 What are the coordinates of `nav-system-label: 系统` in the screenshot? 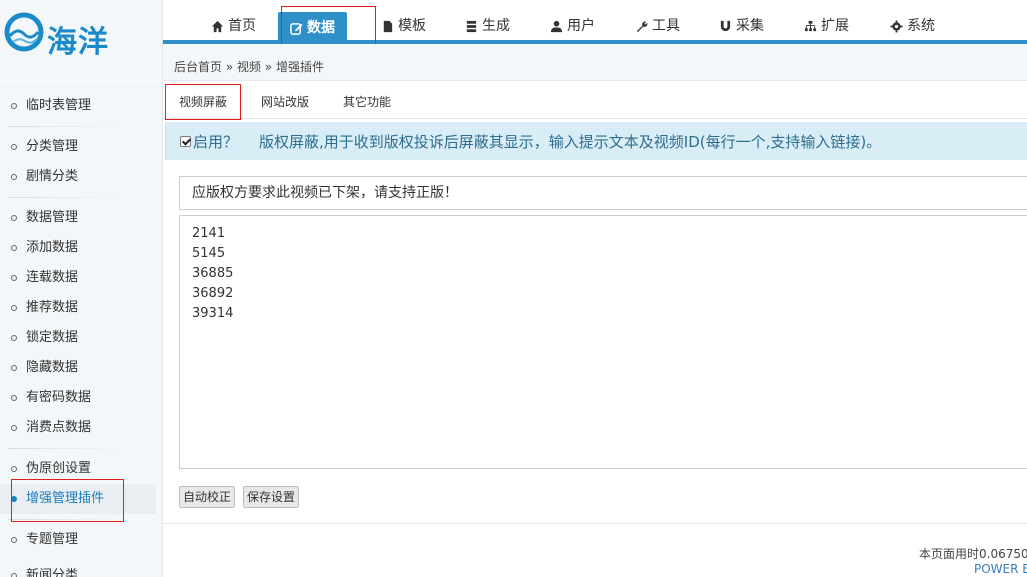 It's located at (921, 26).